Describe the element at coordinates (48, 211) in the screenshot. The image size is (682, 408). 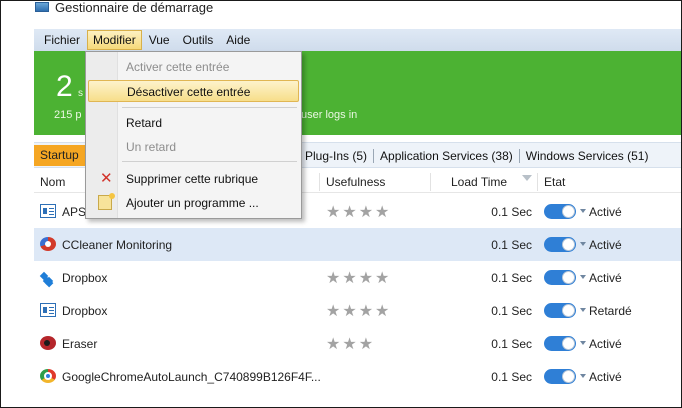
I see `apsl-icon` at that location.